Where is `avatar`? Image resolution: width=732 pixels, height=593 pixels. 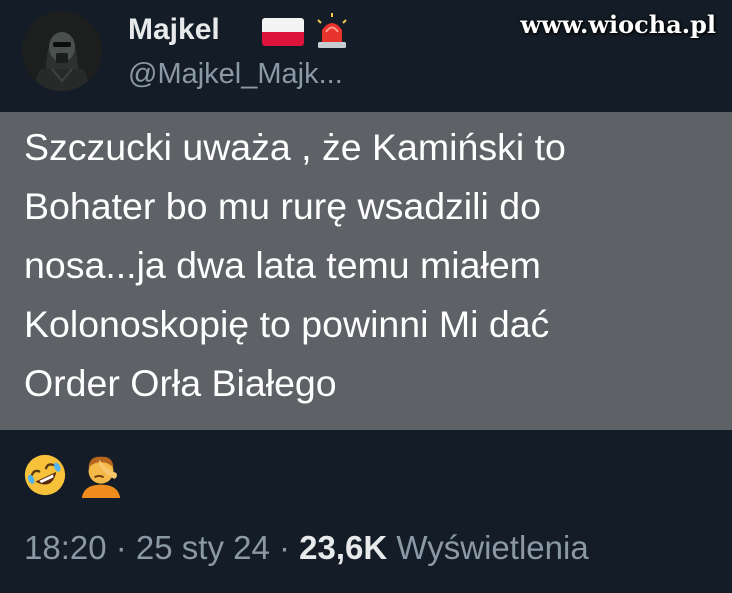
avatar is located at coordinates (62, 51).